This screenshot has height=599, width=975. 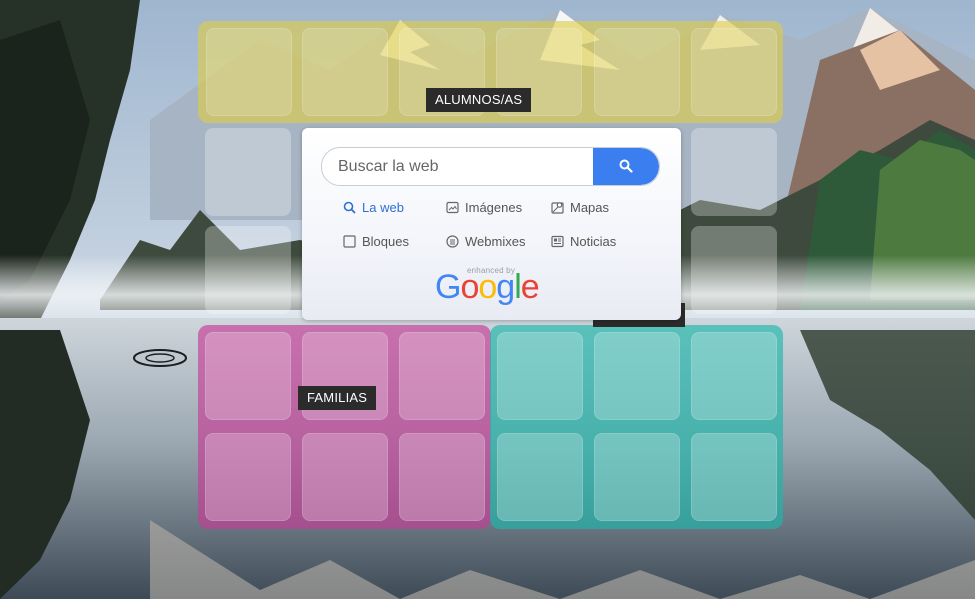 I want to click on webmix-icon, so click(x=452, y=241).